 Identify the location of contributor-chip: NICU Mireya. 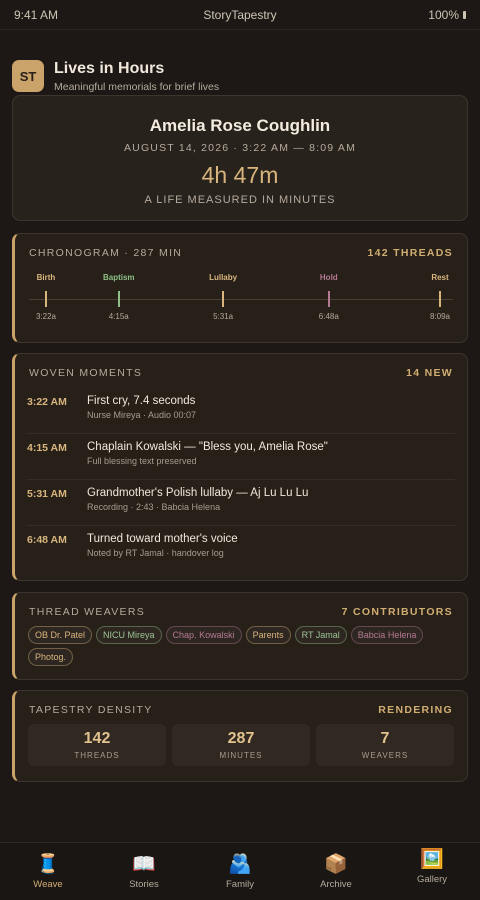
(129, 635).